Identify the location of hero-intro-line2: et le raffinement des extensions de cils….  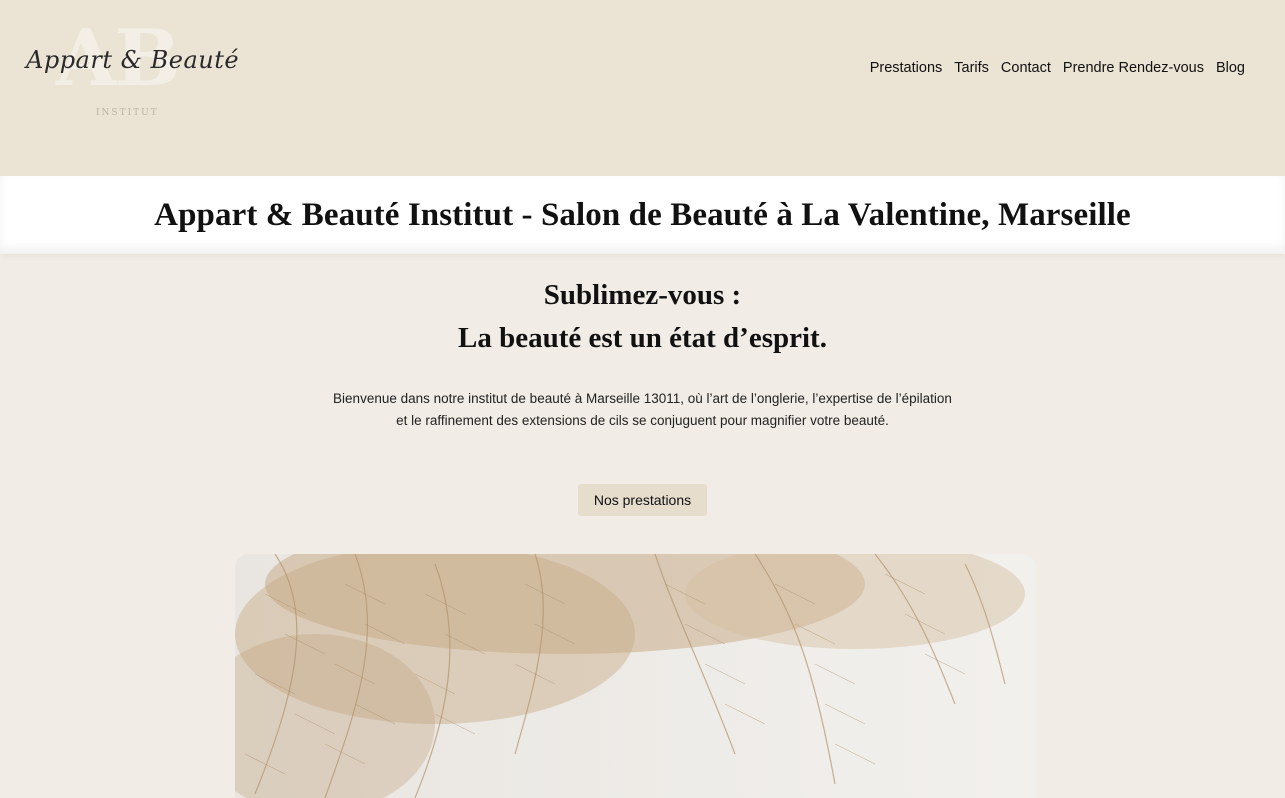
(642, 420).